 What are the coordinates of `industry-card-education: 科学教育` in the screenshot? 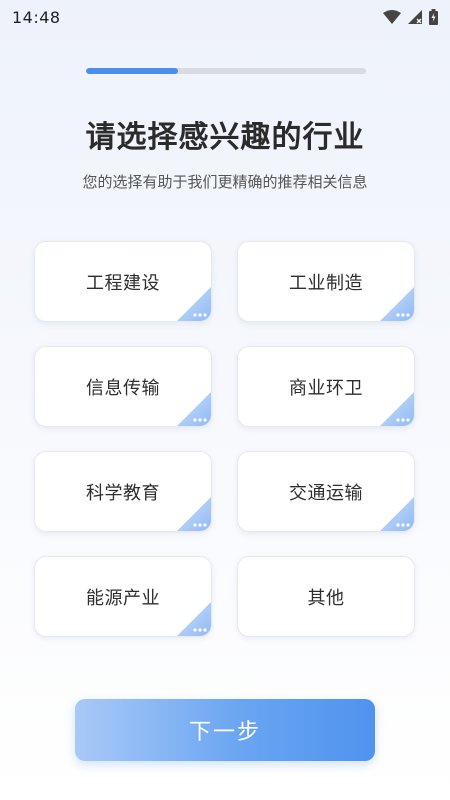 It's located at (123, 491).